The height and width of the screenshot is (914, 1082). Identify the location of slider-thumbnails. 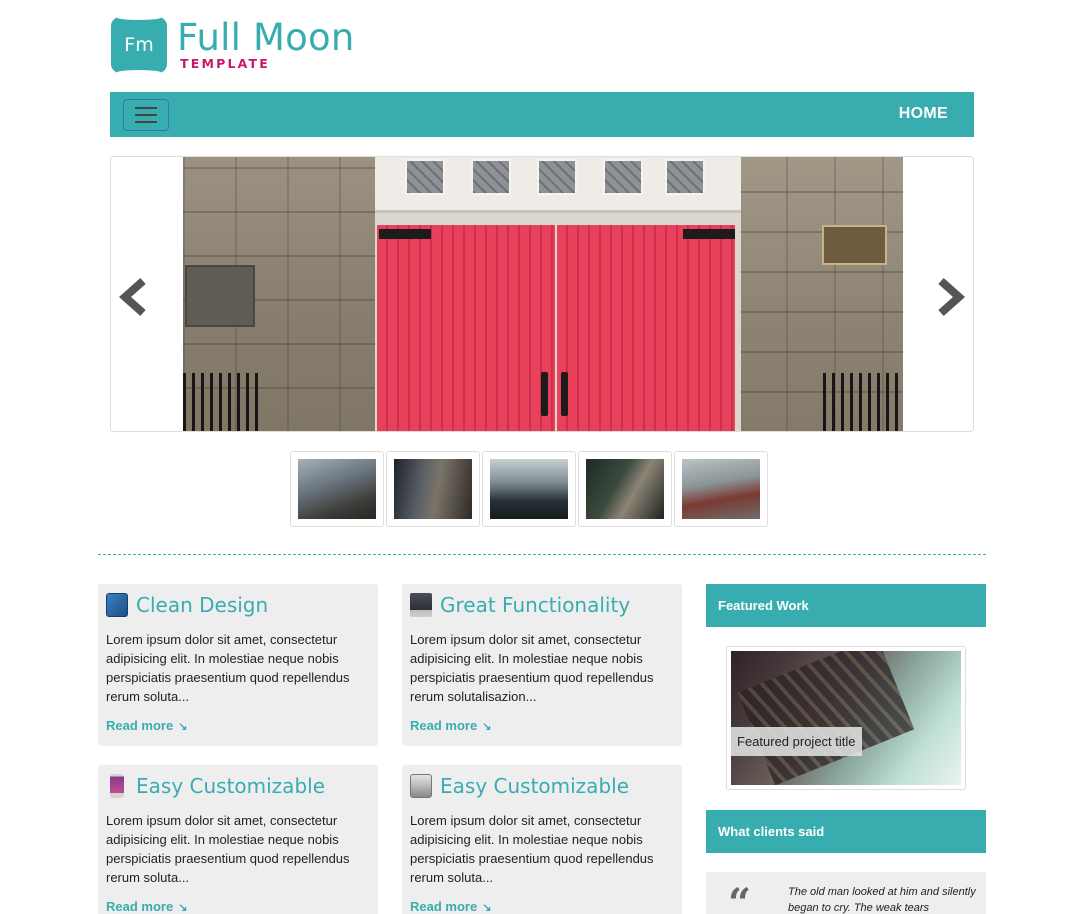
(529, 489).